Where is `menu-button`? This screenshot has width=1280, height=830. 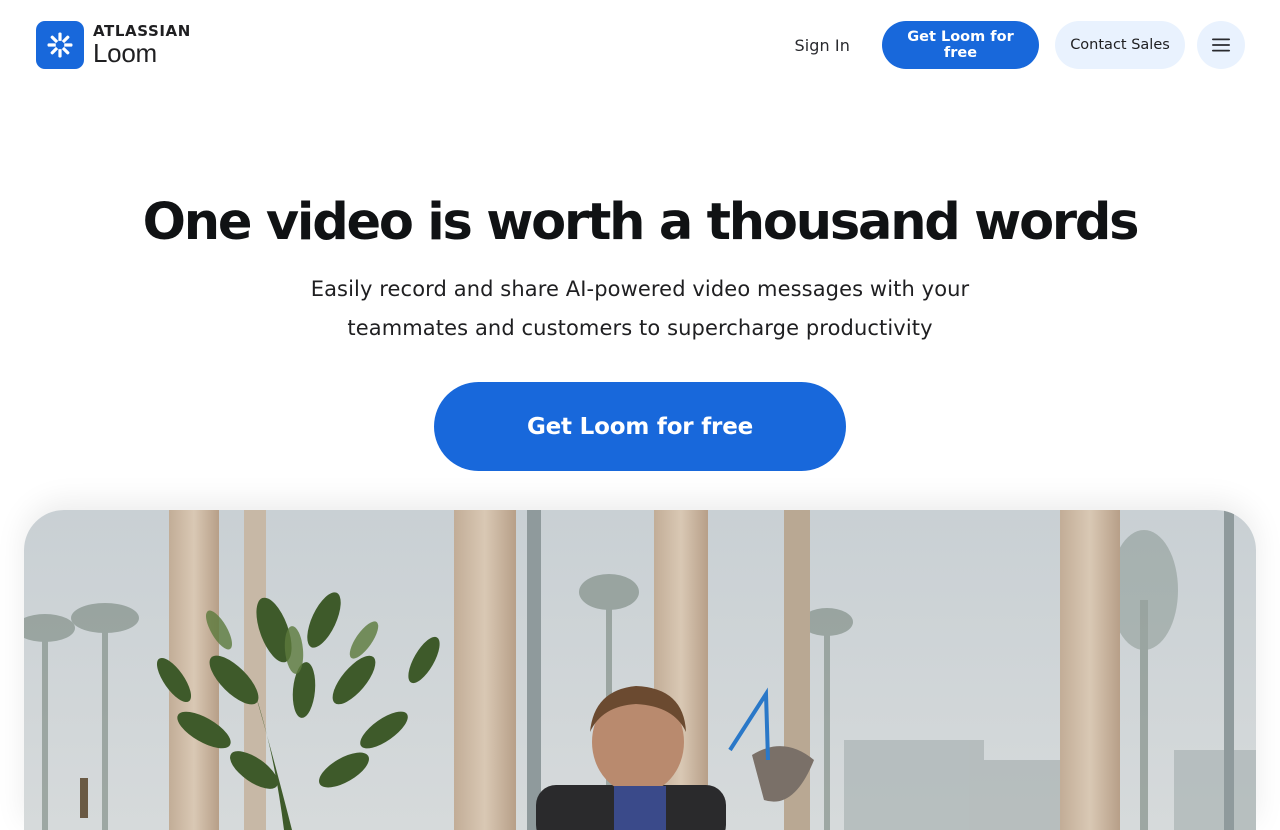 menu-button is located at coordinates (1221, 45).